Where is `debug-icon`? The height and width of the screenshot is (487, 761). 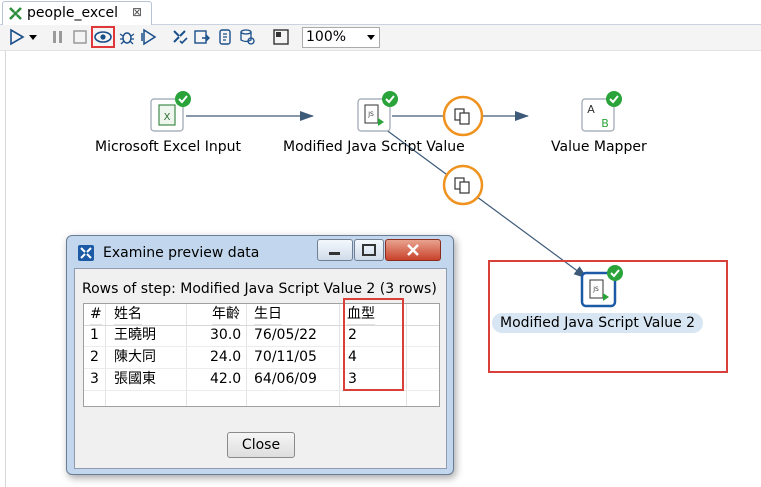 debug-icon is located at coordinates (127, 37).